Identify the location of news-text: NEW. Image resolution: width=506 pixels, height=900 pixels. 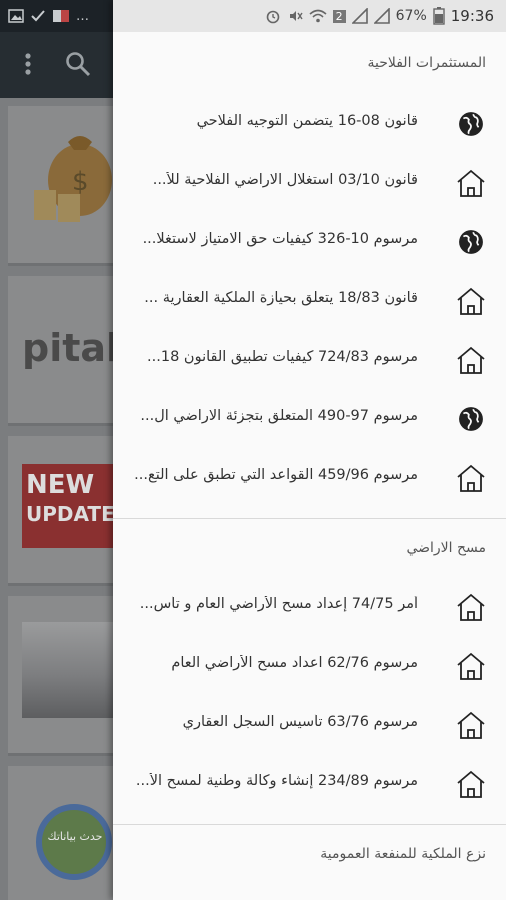
(60, 485).